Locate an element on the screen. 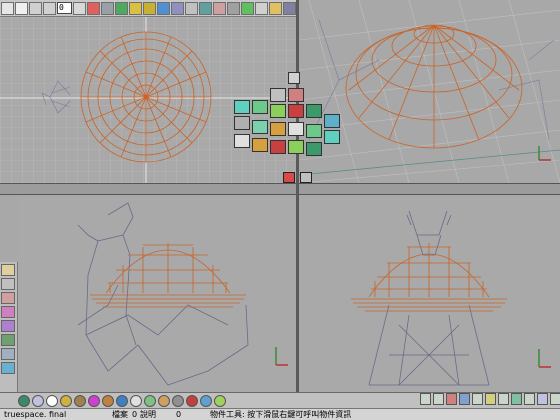  tool-palette is located at coordinates (286, 114).